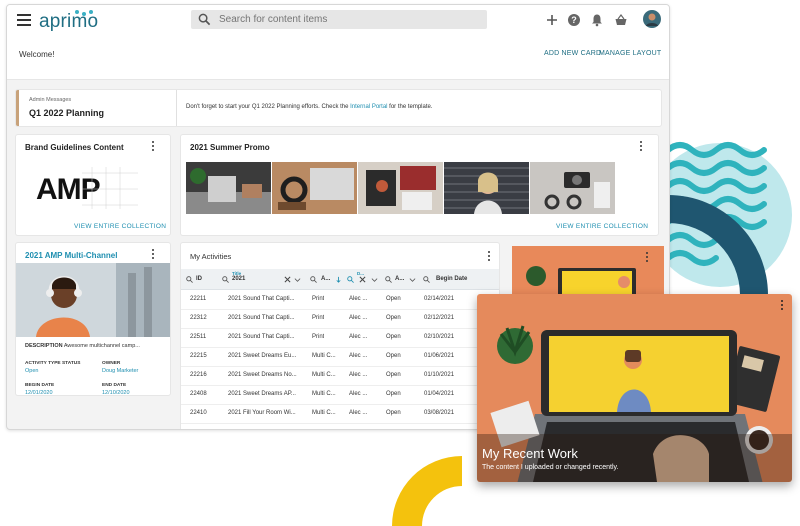  What do you see at coordinates (552, 20) in the screenshot?
I see `plus-icon` at bounding box center [552, 20].